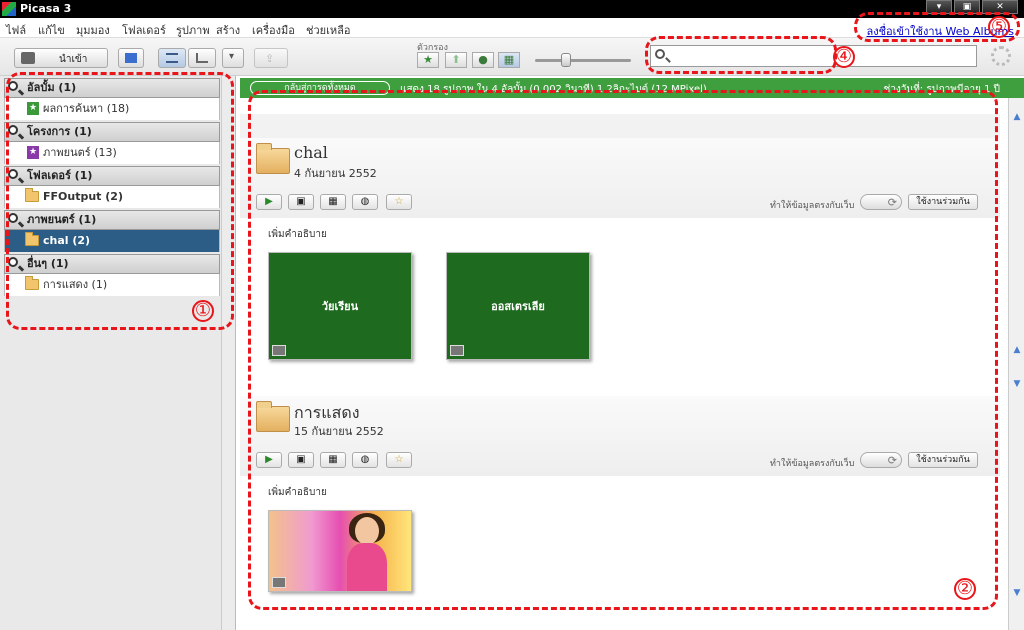  I want to click on add-album-button, so click(131, 58).